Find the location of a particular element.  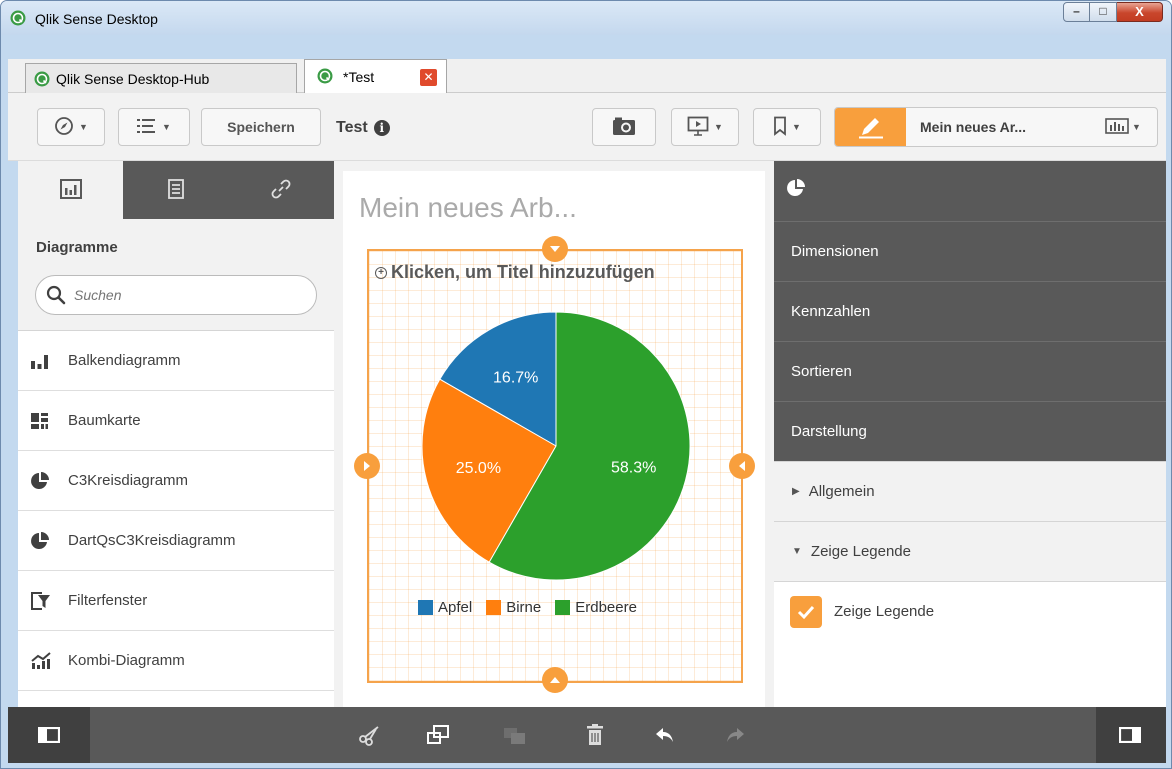

chart-item-balkendiagramm: Balkendiagramm is located at coordinates (176, 361).